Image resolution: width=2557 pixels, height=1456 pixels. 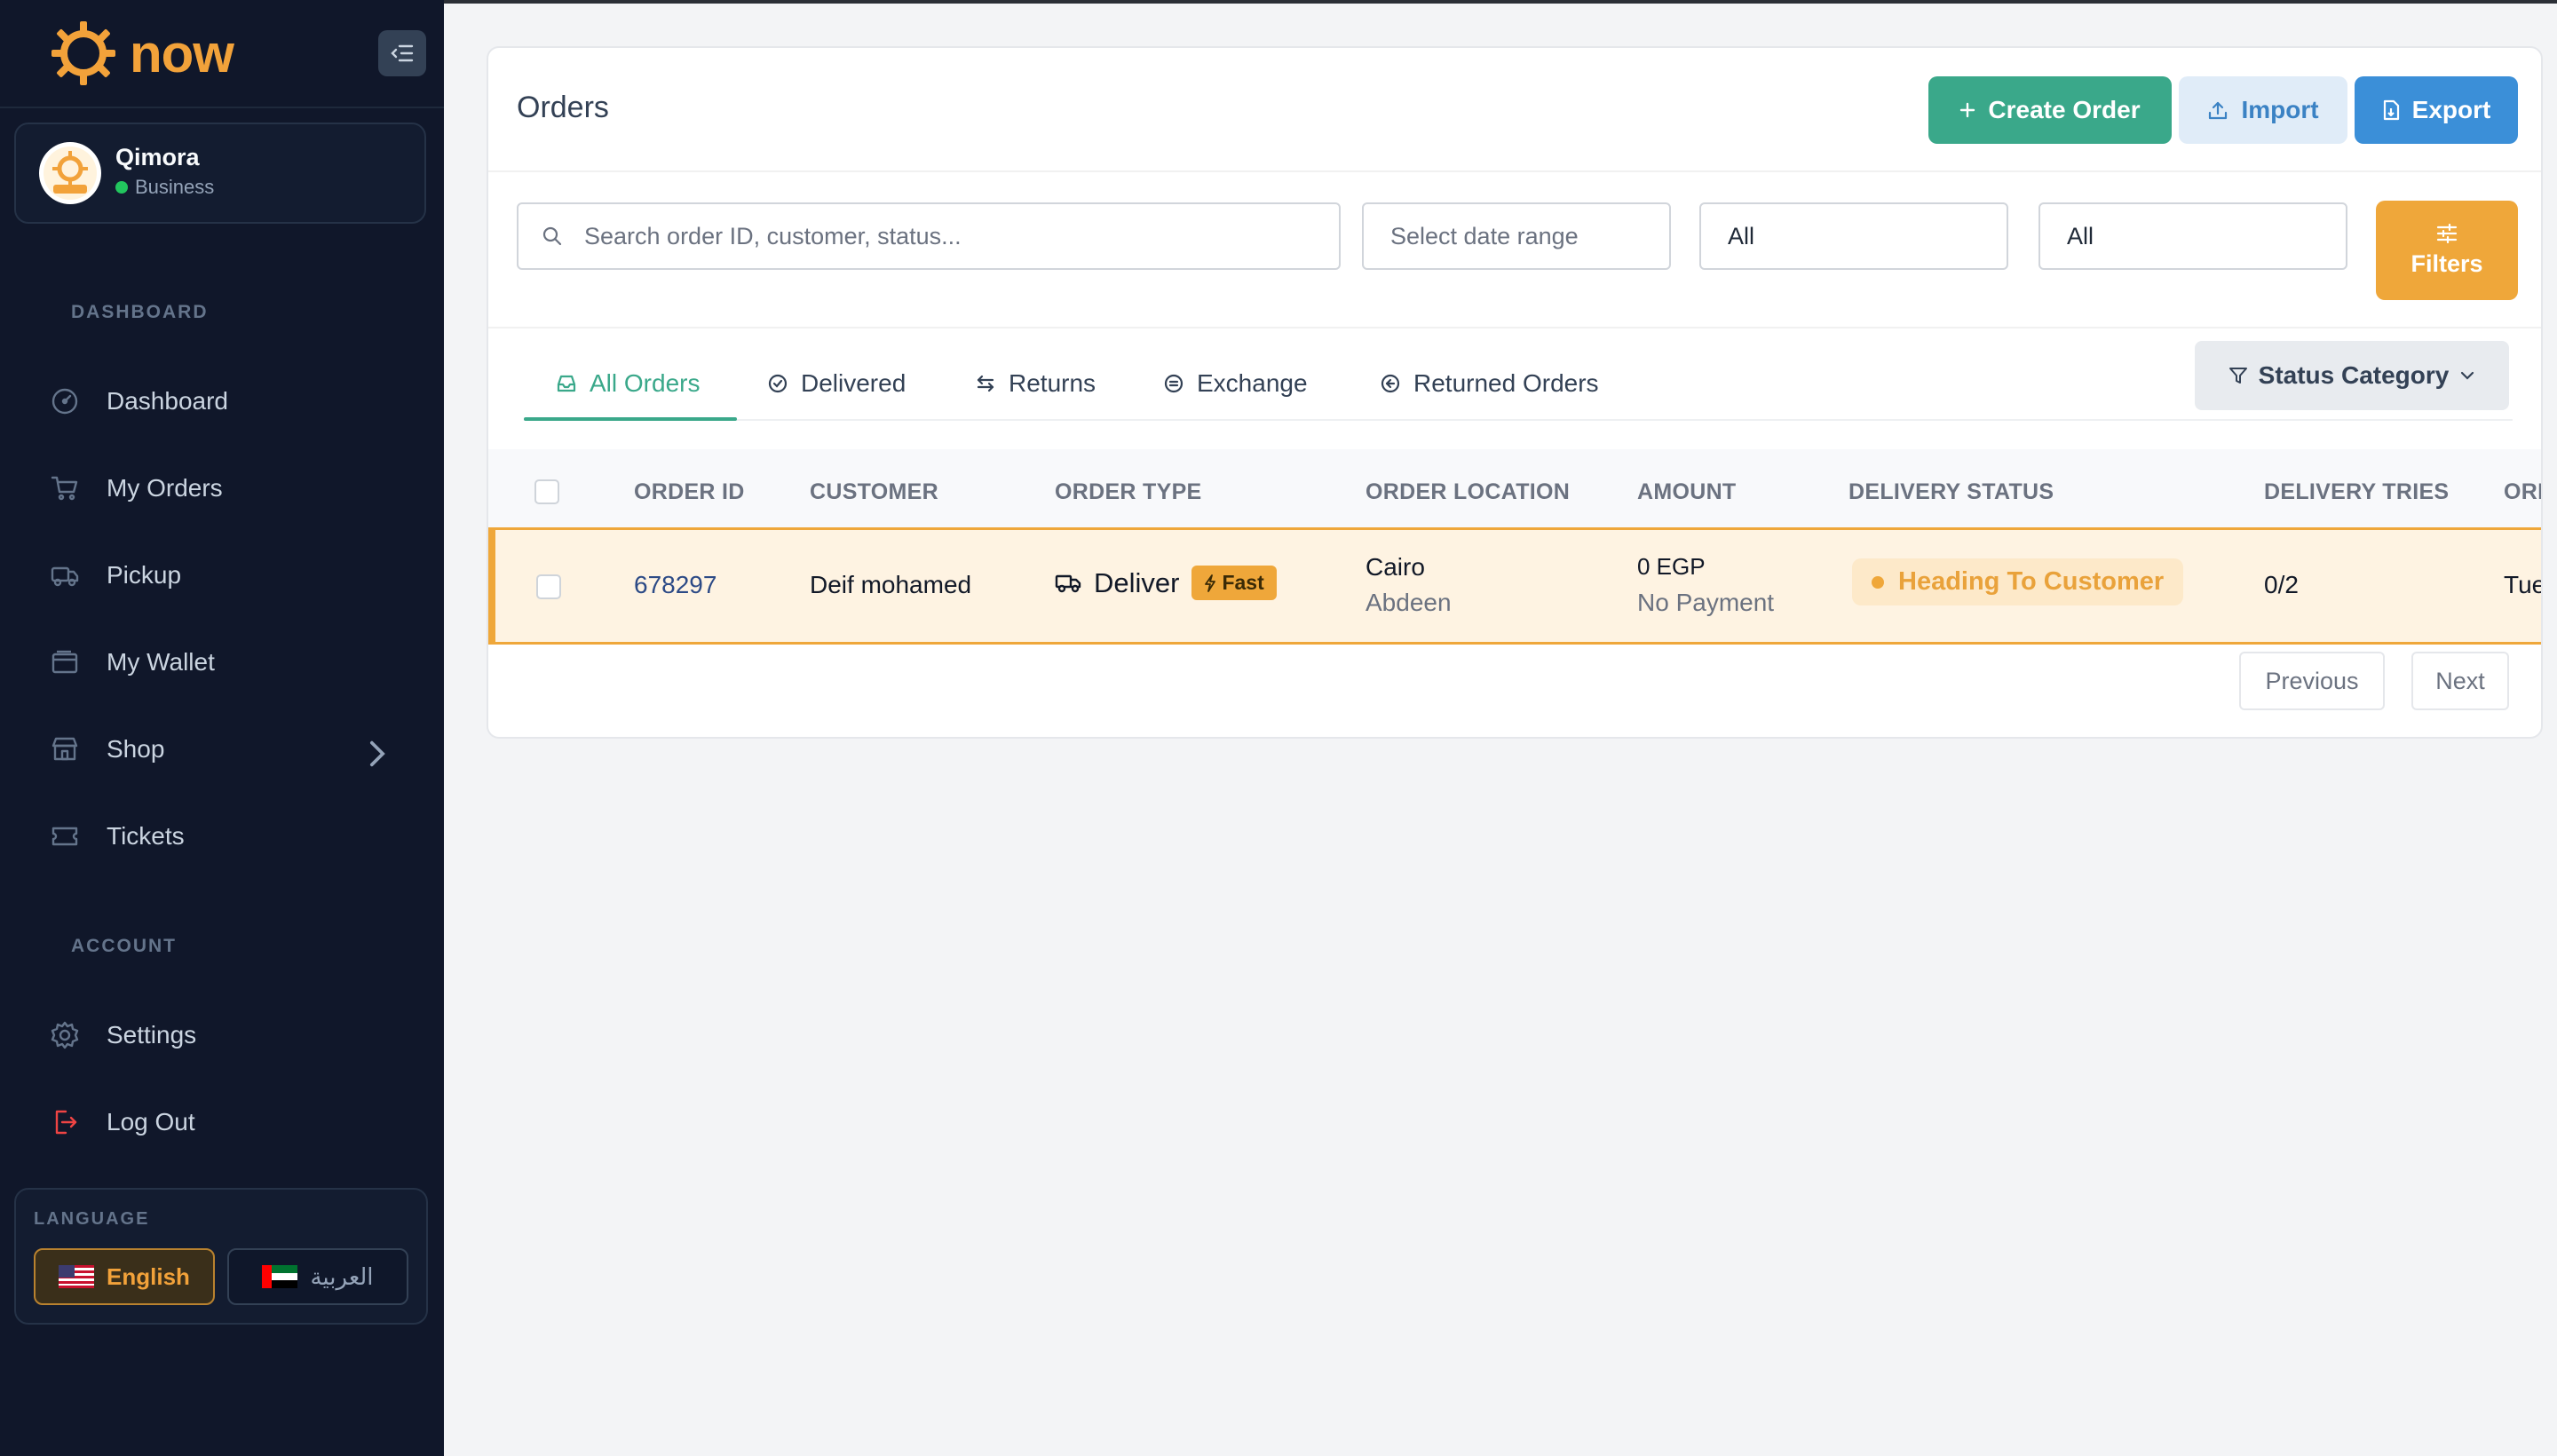 I want to click on location-area: Abdeen, so click(x=1409, y=602).